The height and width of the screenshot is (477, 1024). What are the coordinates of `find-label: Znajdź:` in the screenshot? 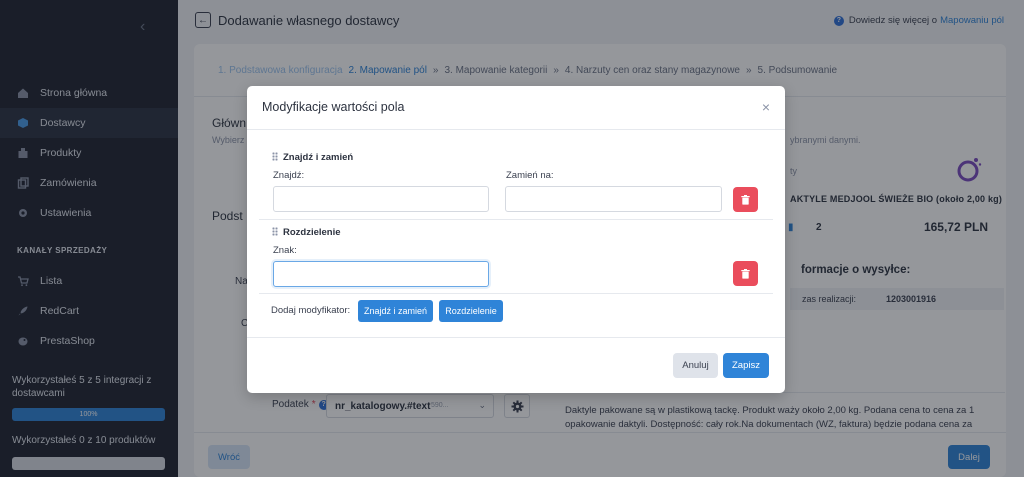 It's located at (289, 175).